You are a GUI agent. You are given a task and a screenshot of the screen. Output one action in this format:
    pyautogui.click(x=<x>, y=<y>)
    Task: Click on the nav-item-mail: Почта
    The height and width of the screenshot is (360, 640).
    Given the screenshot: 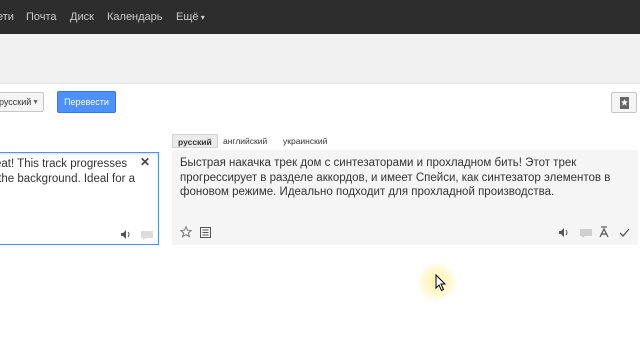 What is the action you would take?
    pyautogui.click(x=41, y=17)
    